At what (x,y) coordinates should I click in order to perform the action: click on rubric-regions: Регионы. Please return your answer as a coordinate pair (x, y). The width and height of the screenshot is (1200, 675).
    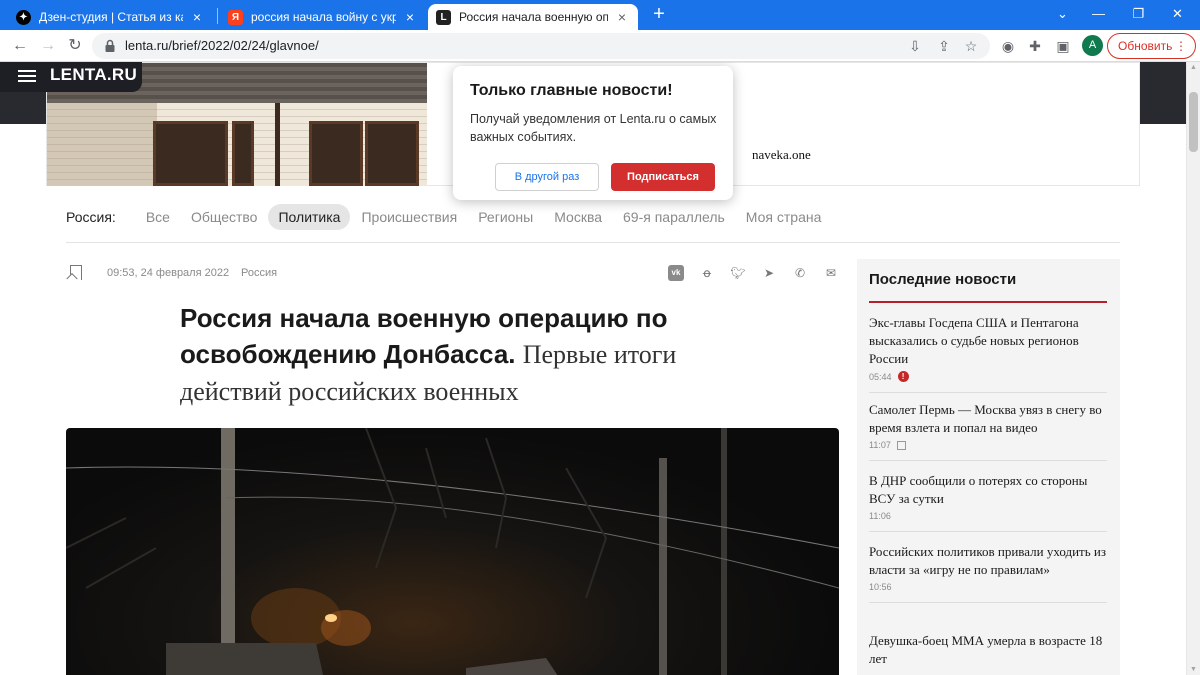
    Looking at the image, I should click on (505, 217).